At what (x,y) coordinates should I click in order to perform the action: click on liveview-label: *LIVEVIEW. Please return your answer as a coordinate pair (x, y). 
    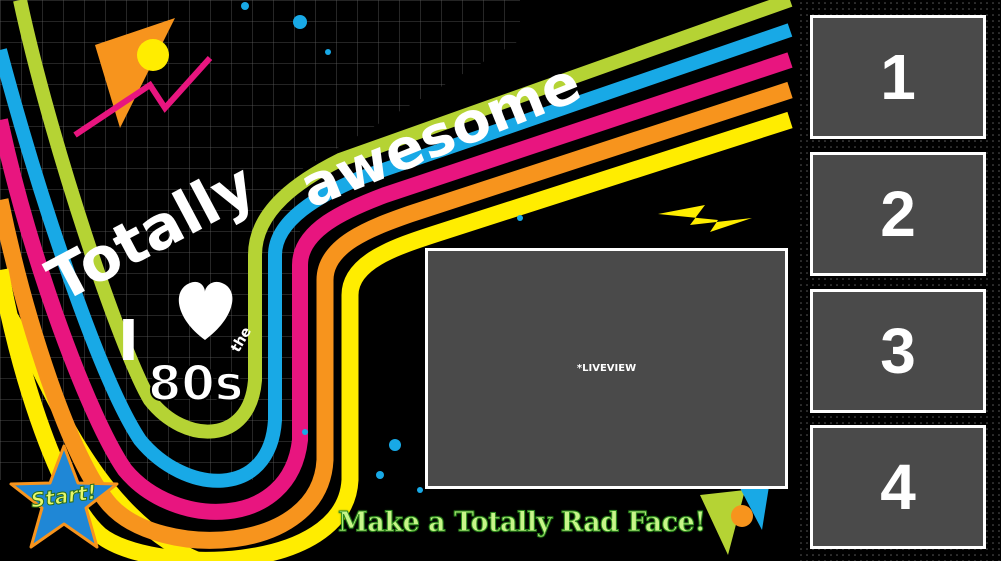
    Looking at the image, I should click on (606, 368).